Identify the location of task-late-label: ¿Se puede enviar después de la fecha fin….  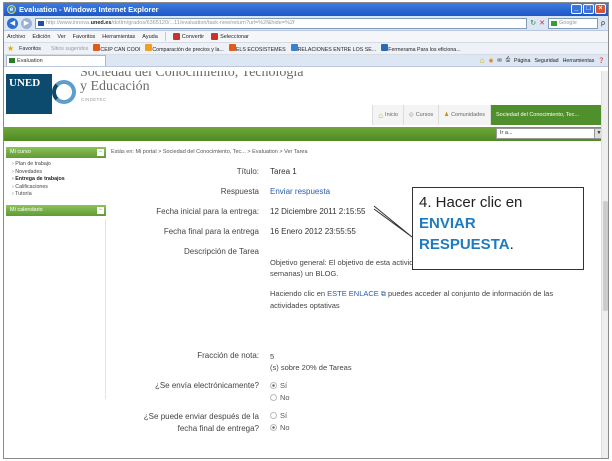
(201, 423).